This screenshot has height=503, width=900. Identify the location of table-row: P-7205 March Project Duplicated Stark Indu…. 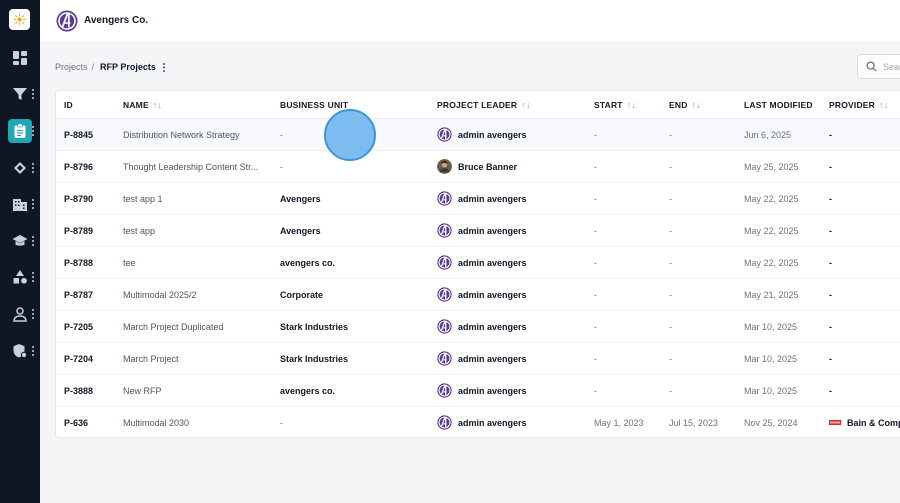
(478, 327).